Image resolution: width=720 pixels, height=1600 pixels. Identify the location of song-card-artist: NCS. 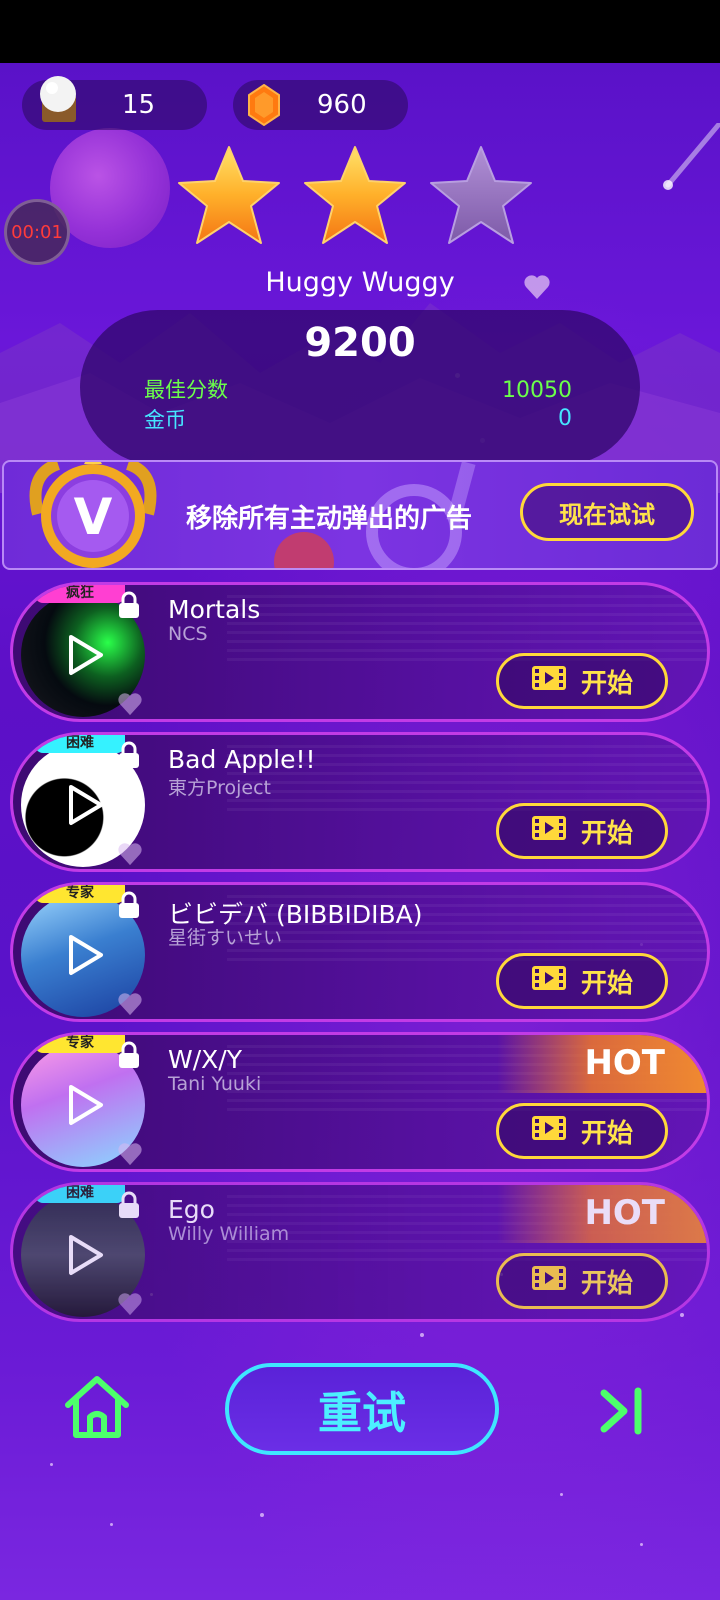
(188, 634).